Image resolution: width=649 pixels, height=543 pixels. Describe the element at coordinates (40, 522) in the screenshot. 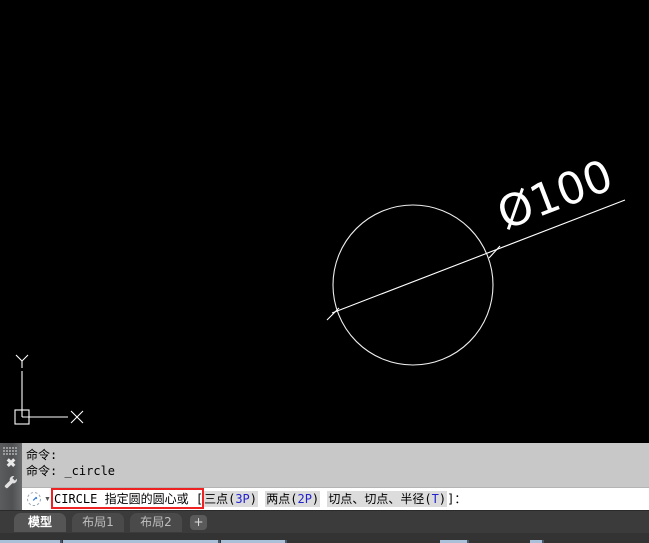

I see `tab-model: 模型` at that location.